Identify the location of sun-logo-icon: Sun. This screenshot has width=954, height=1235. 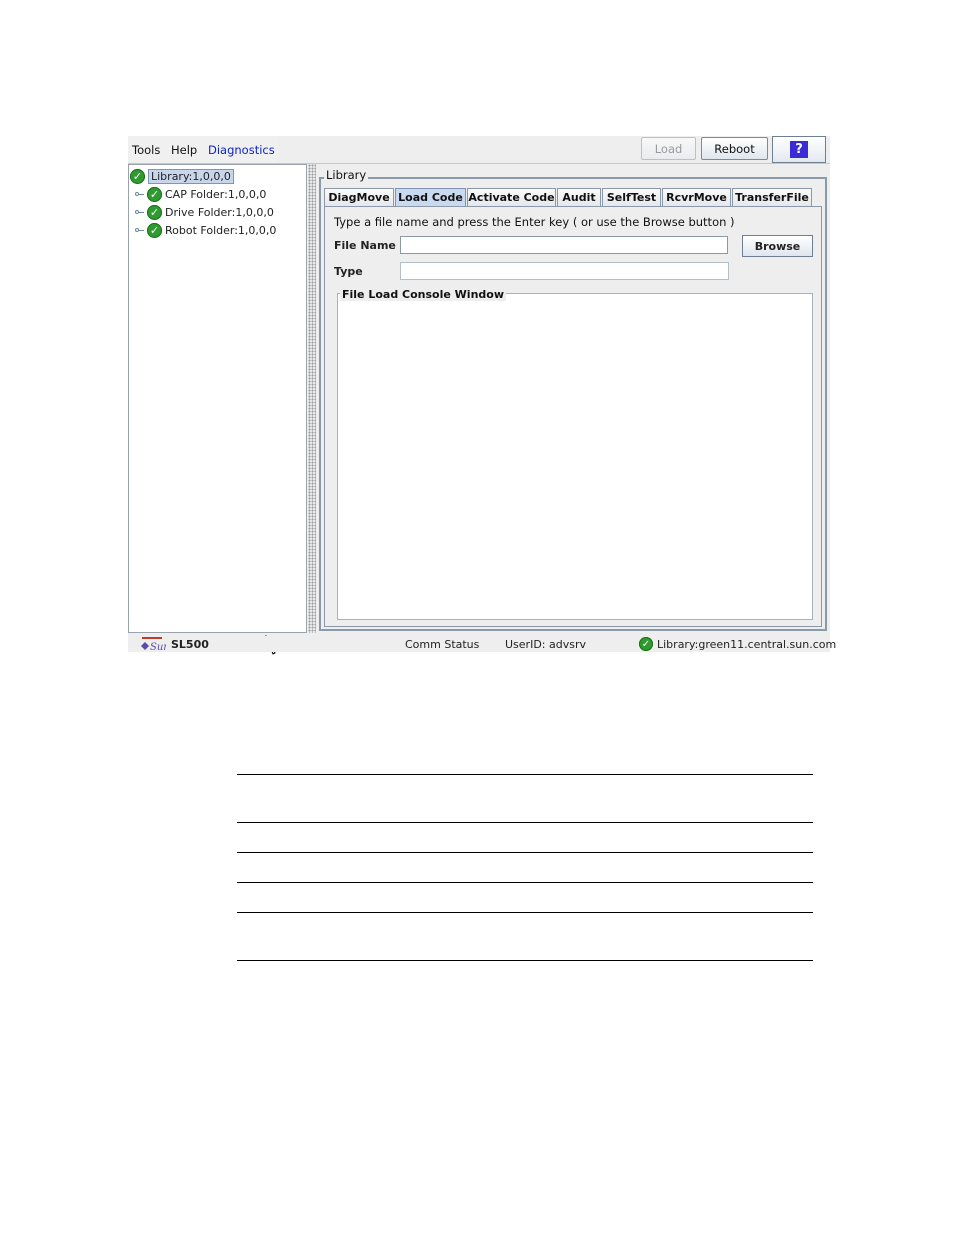
(153, 644).